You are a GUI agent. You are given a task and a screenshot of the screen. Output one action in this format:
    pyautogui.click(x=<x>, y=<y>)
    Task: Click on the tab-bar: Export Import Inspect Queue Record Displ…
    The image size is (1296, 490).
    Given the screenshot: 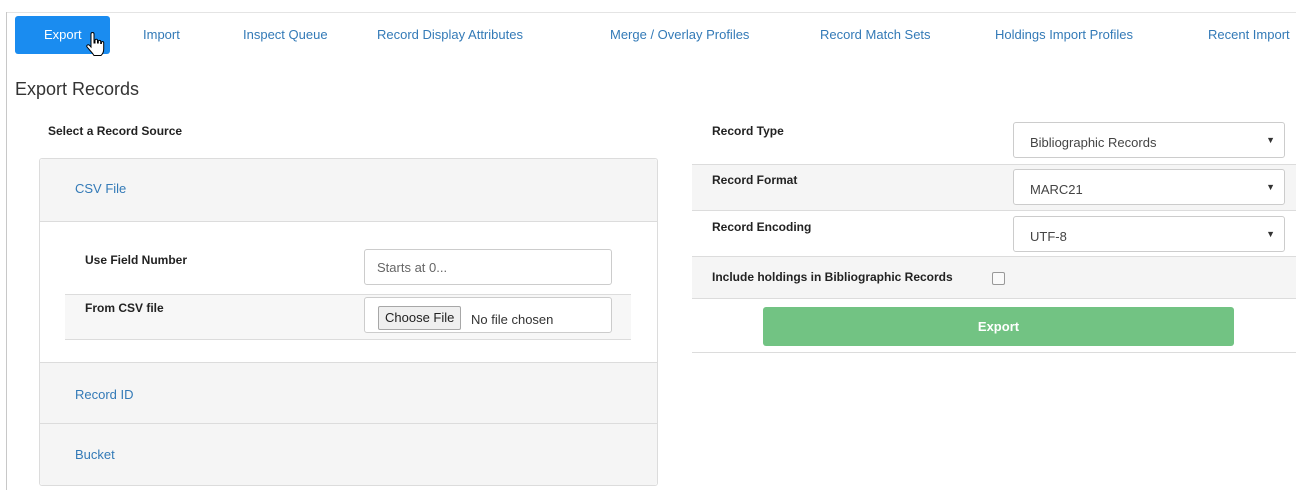 What is the action you would take?
    pyautogui.click(x=655, y=35)
    